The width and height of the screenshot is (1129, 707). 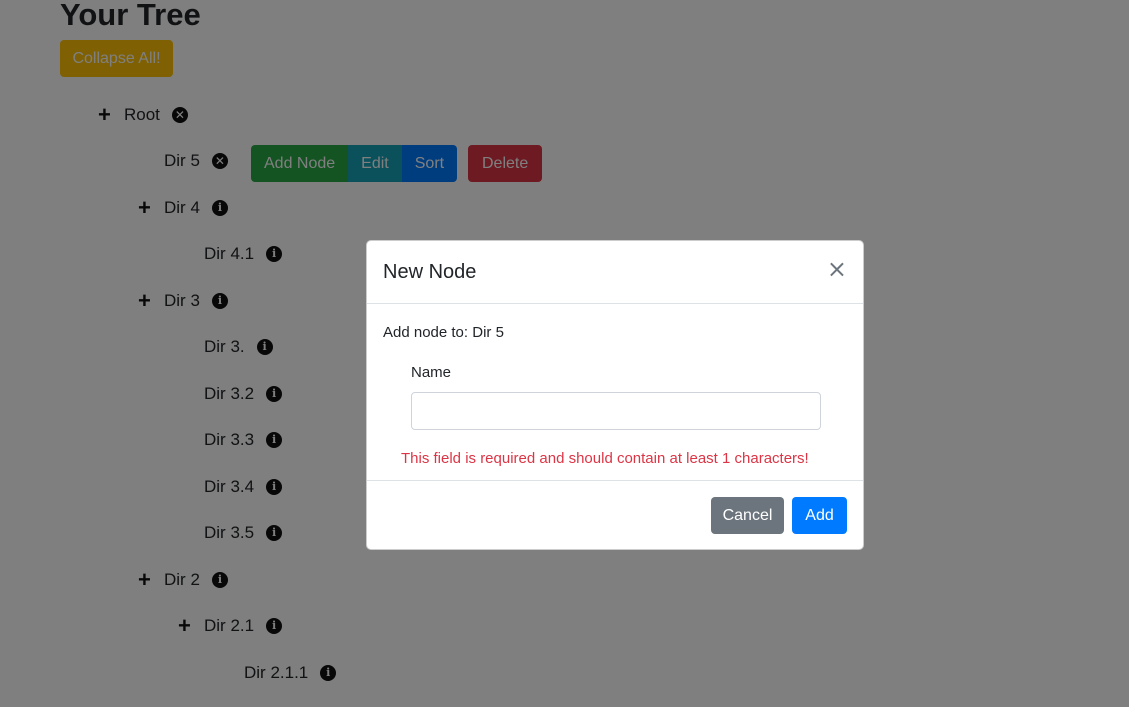 What do you see at coordinates (616, 411) in the screenshot?
I see `name-input` at bounding box center [616, 411].